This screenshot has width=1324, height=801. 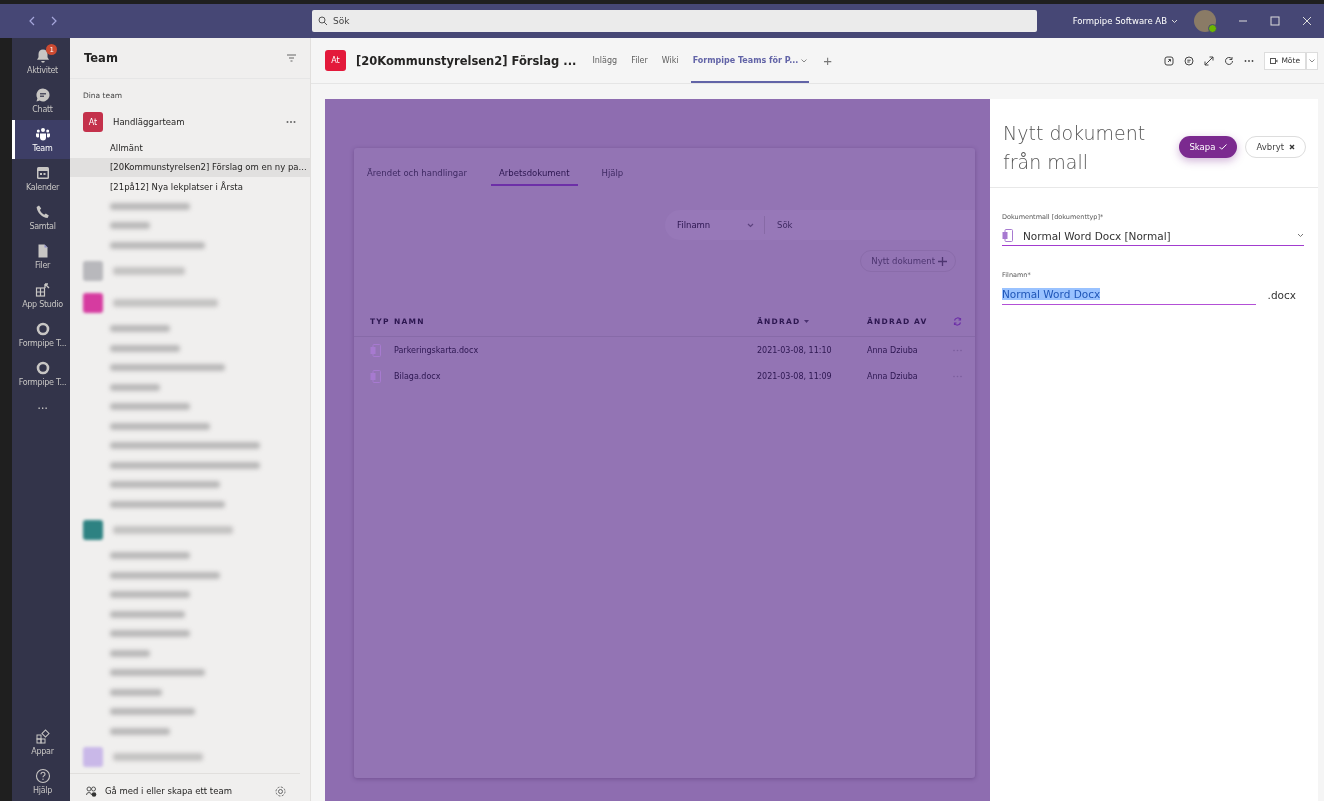 I want to click on filter-dropdown: Filnamn, so click(x=715, y=225).